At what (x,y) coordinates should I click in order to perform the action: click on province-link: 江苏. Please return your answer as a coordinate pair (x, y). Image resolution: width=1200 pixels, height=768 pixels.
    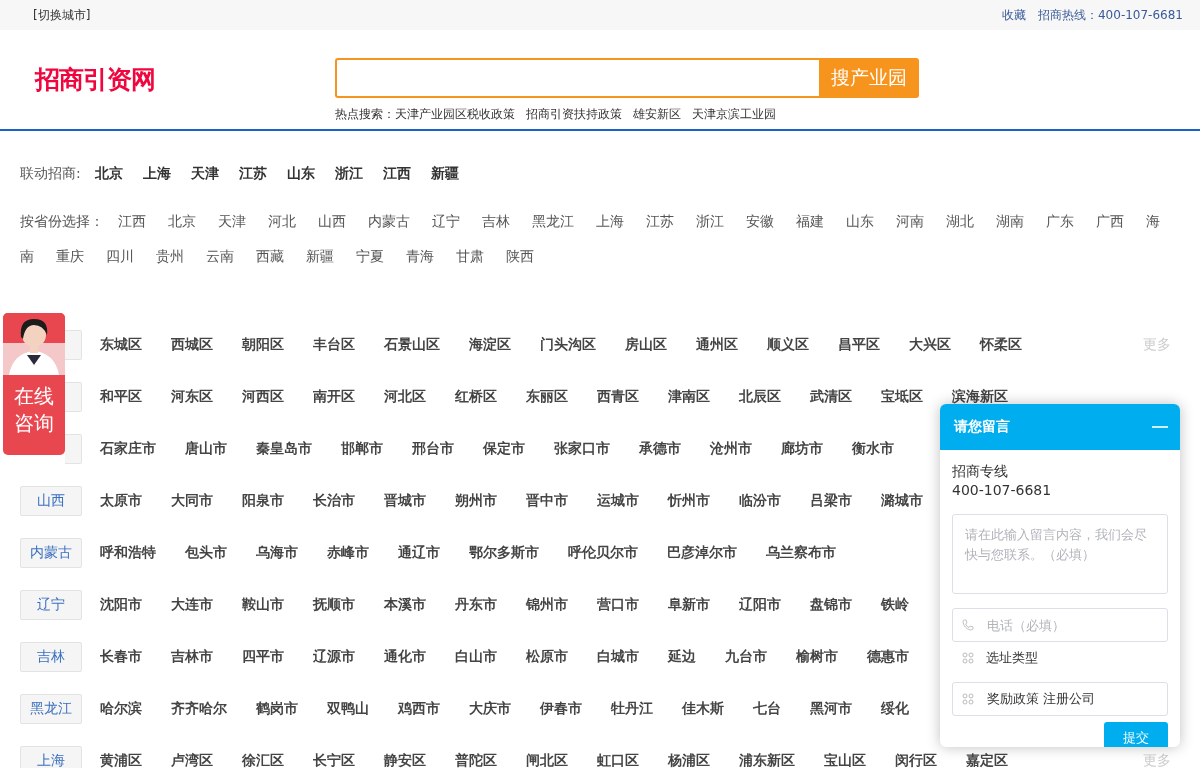
    Looking at the image, I should click on (660, 221).